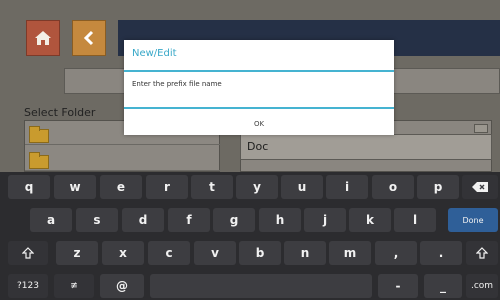  I want to click on key-space, so click(261, 286).